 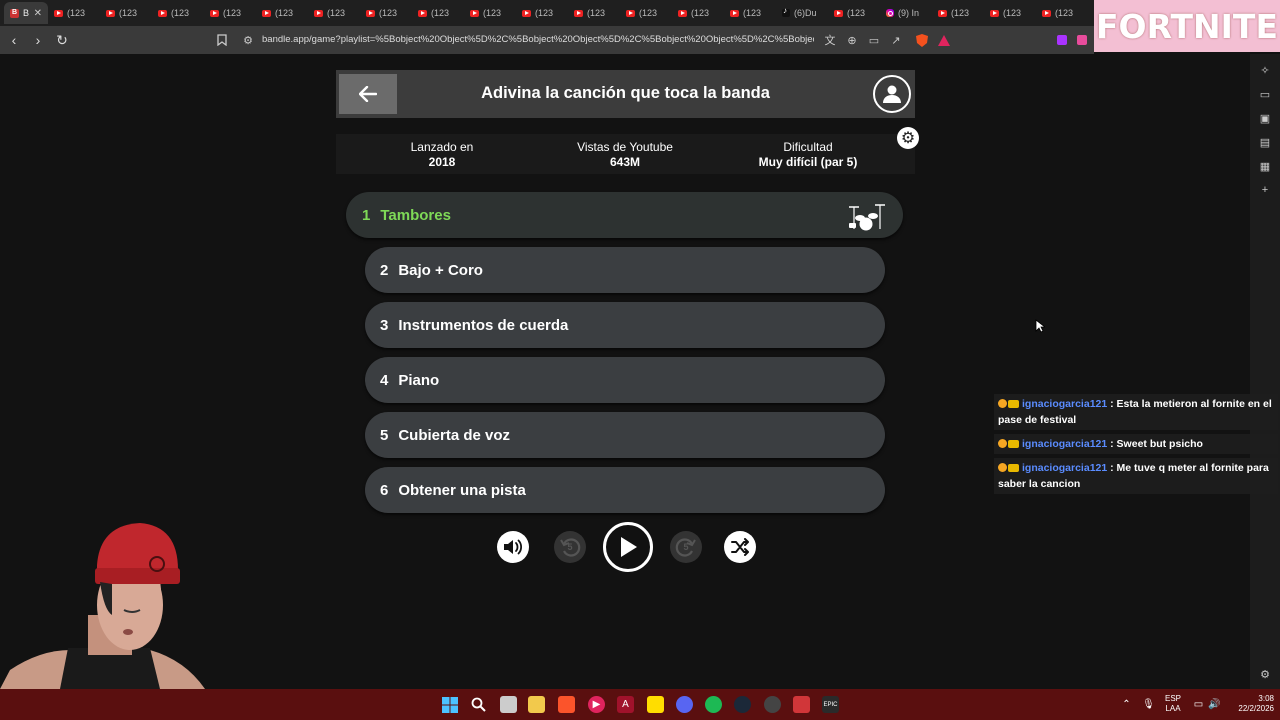 What do you see at coordinates (14, 40) in the screenshot?
I see `back-nav-icon: ‹` at bounding box center [14, 40].